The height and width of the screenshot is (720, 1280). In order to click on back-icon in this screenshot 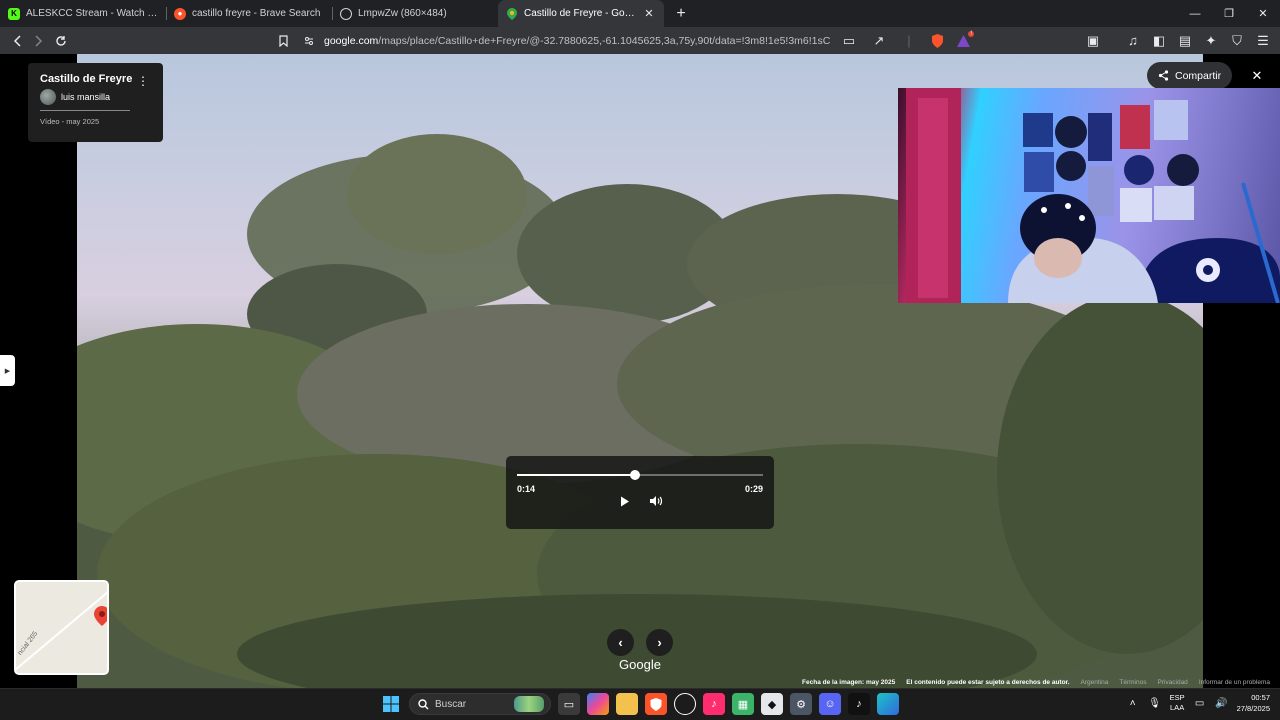, I will do `click(17, 41)`.